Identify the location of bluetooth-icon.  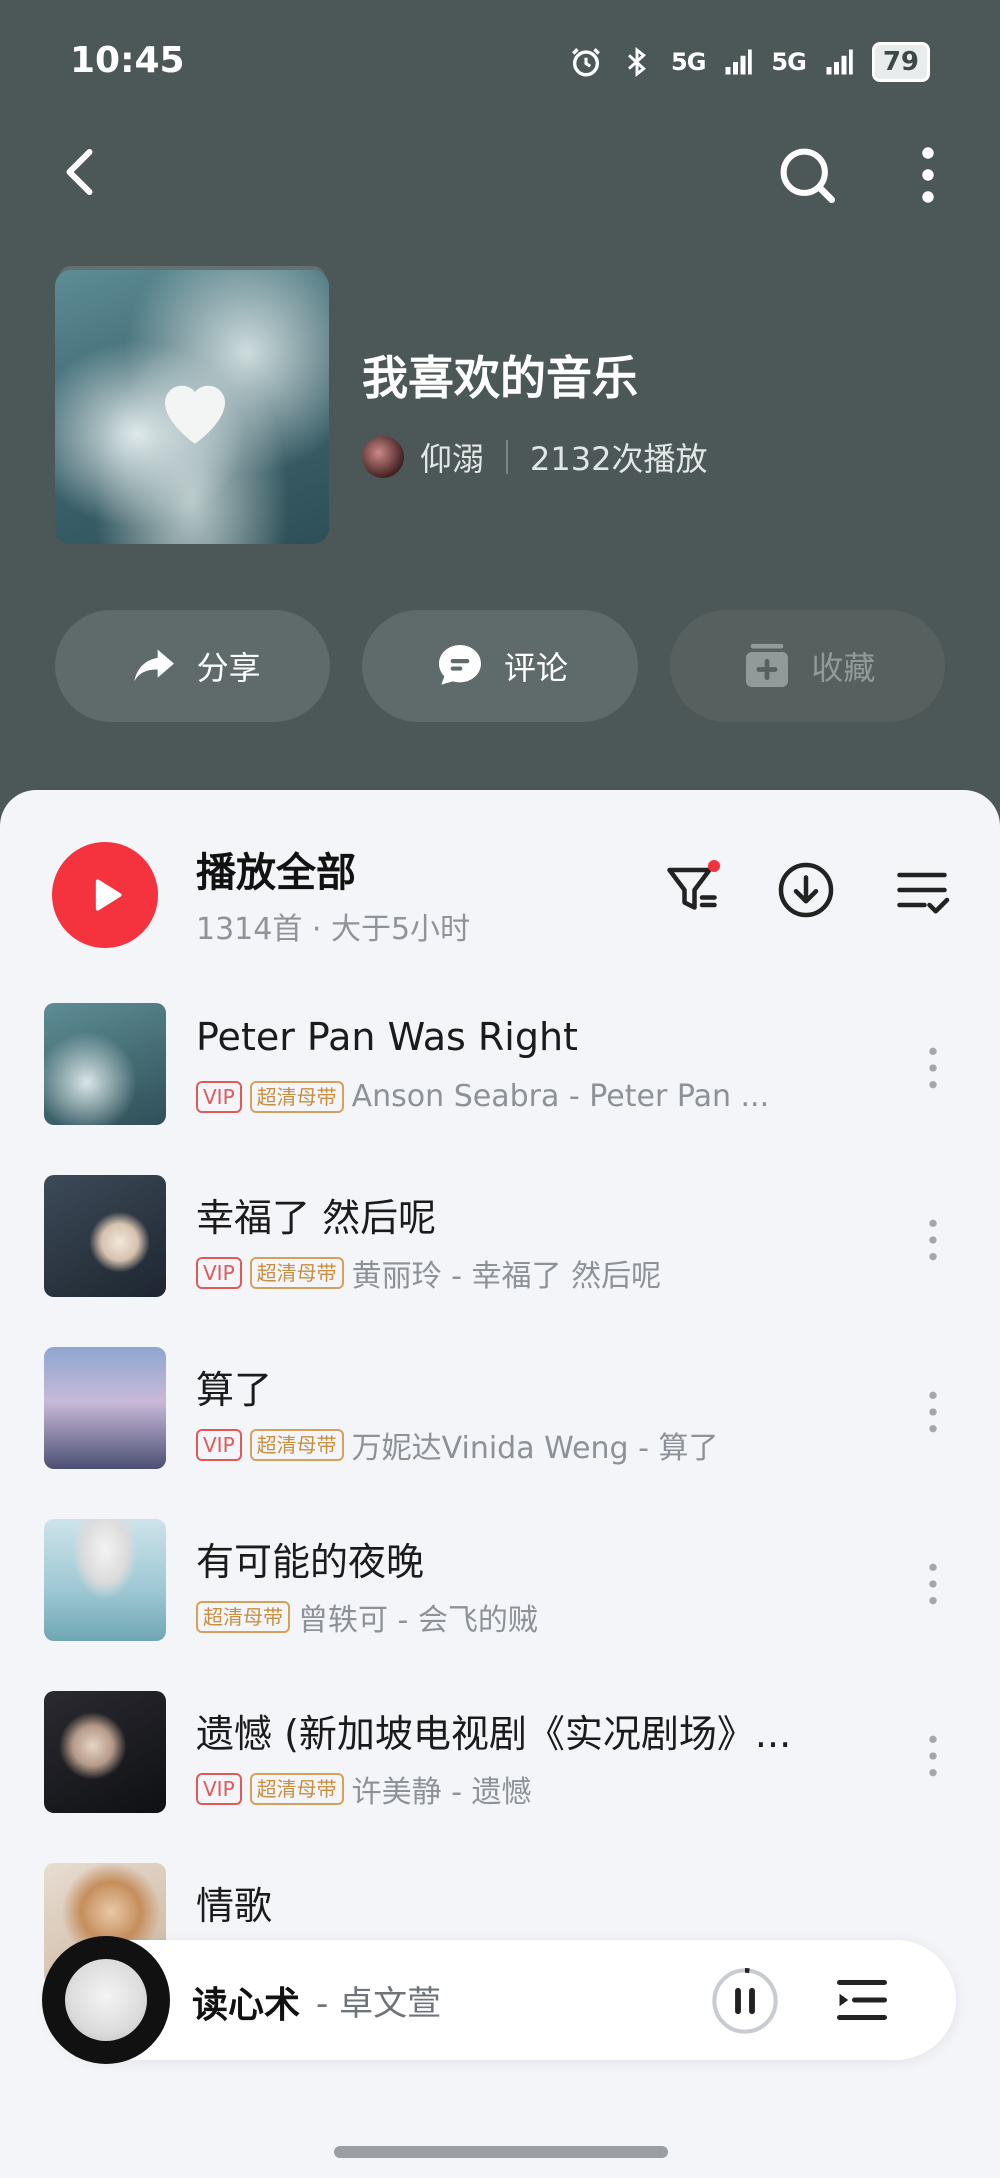
(637, 62).